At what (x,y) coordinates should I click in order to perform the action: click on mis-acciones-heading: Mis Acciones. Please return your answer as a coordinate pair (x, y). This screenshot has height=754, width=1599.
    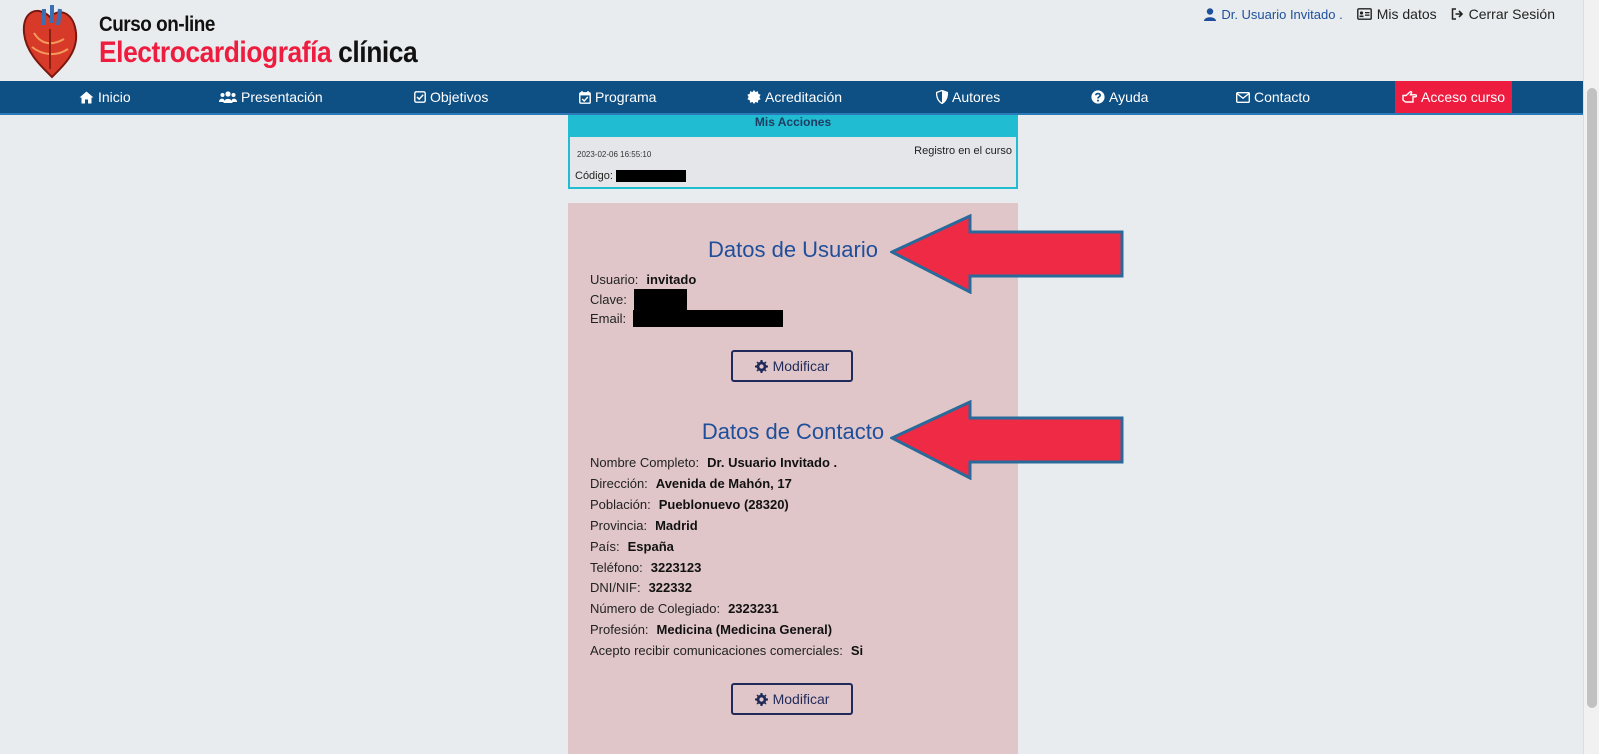
    Looking at the image, I should click on (793, 126).